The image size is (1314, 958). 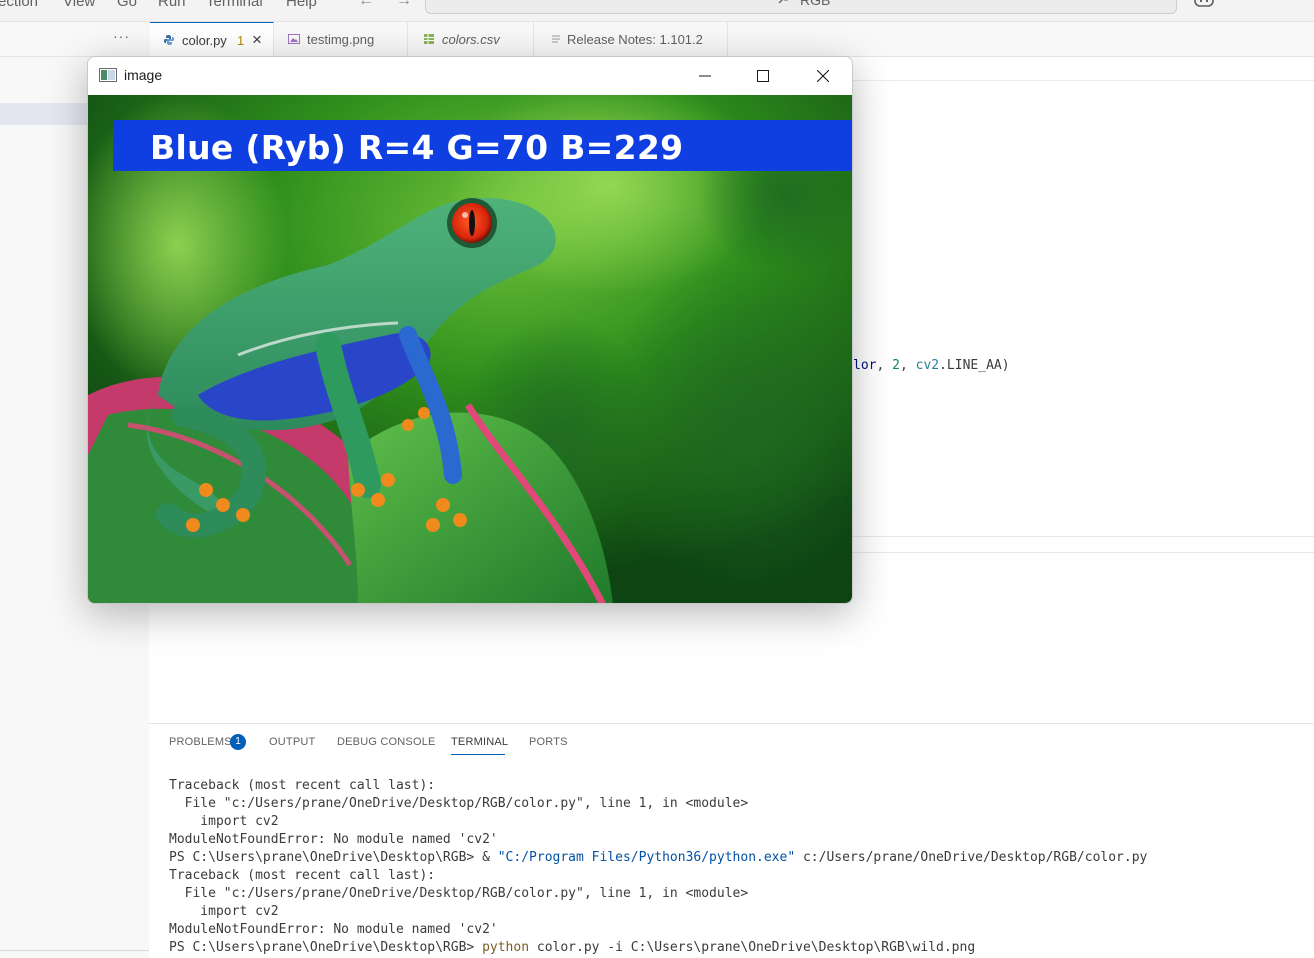 I want to click on close-icon, so click(x=823, y=76).